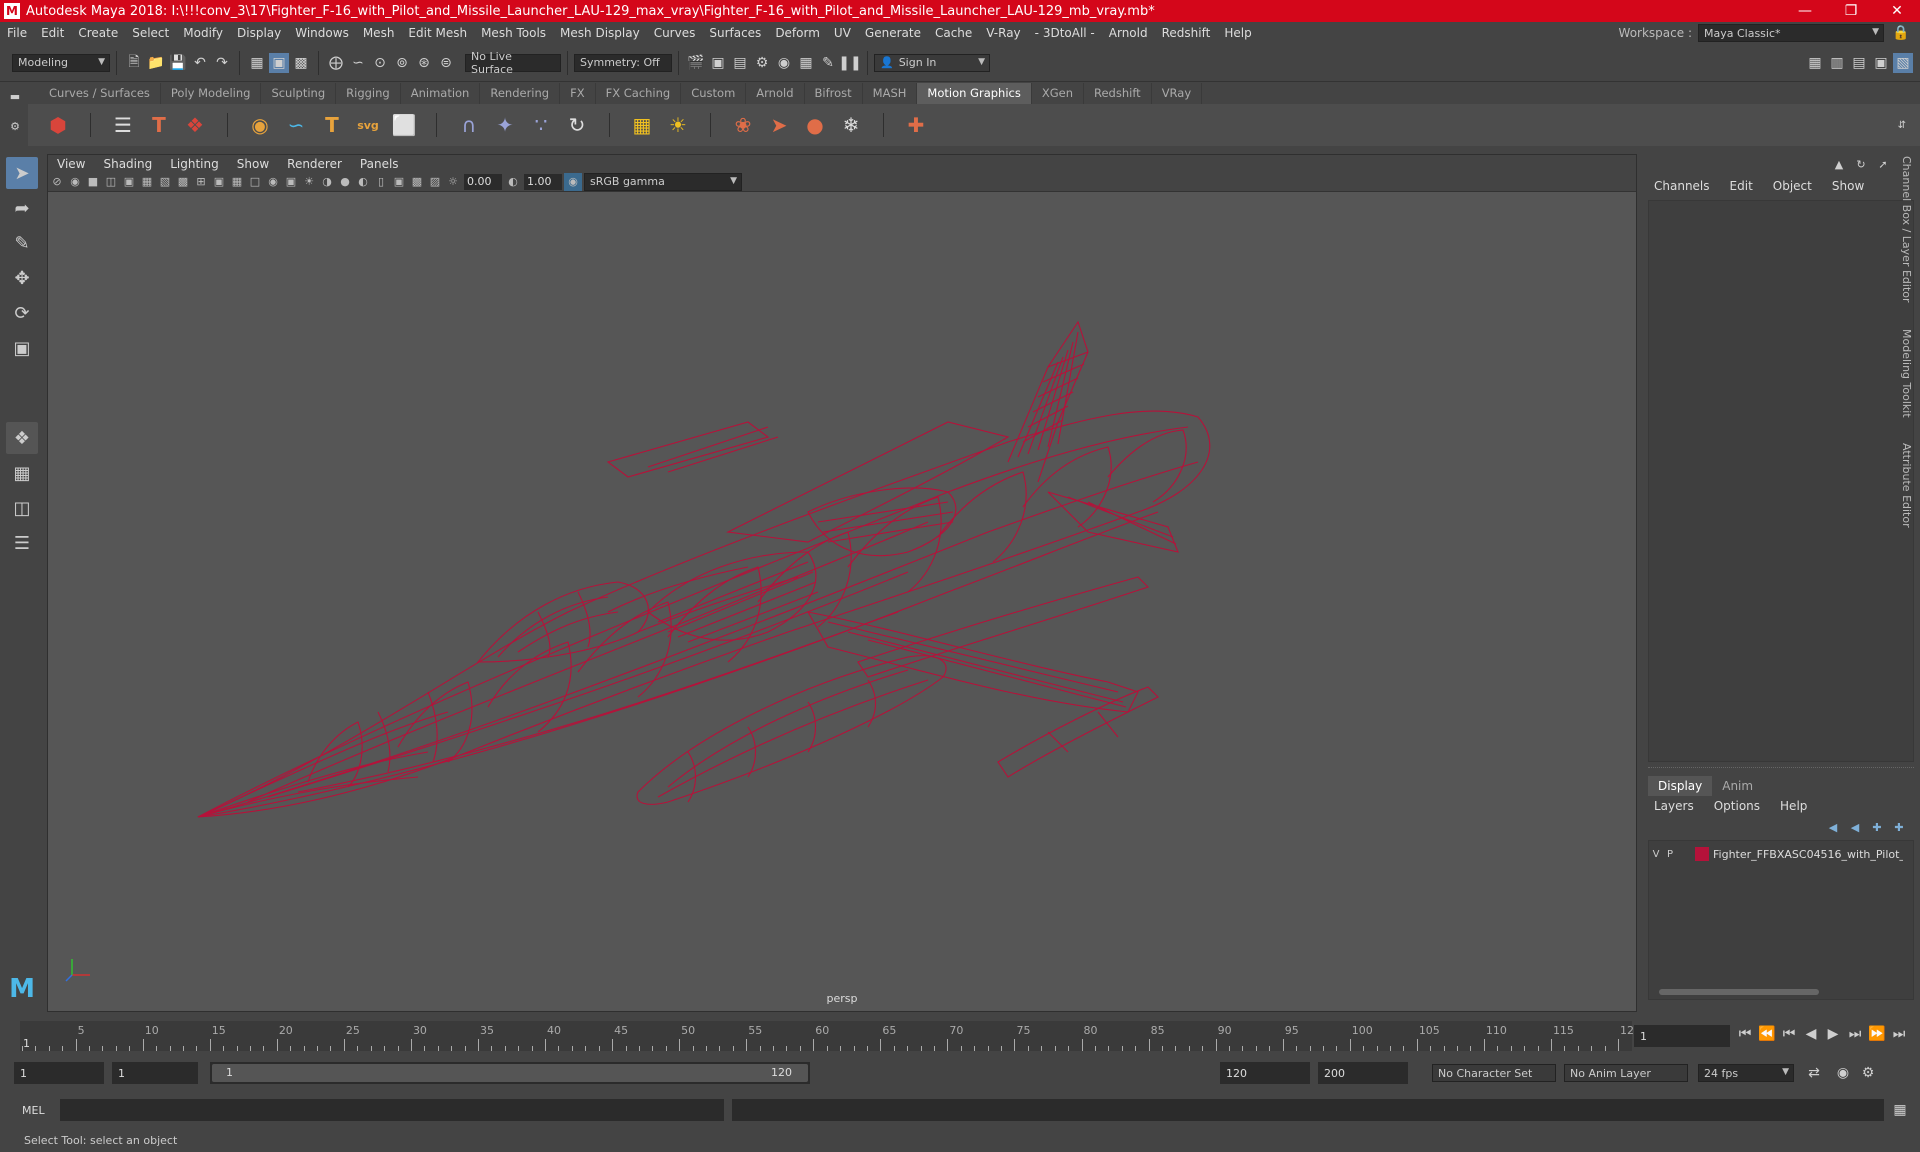  I want to click on viewport-menu-panels: Panels, so click(379, 164).